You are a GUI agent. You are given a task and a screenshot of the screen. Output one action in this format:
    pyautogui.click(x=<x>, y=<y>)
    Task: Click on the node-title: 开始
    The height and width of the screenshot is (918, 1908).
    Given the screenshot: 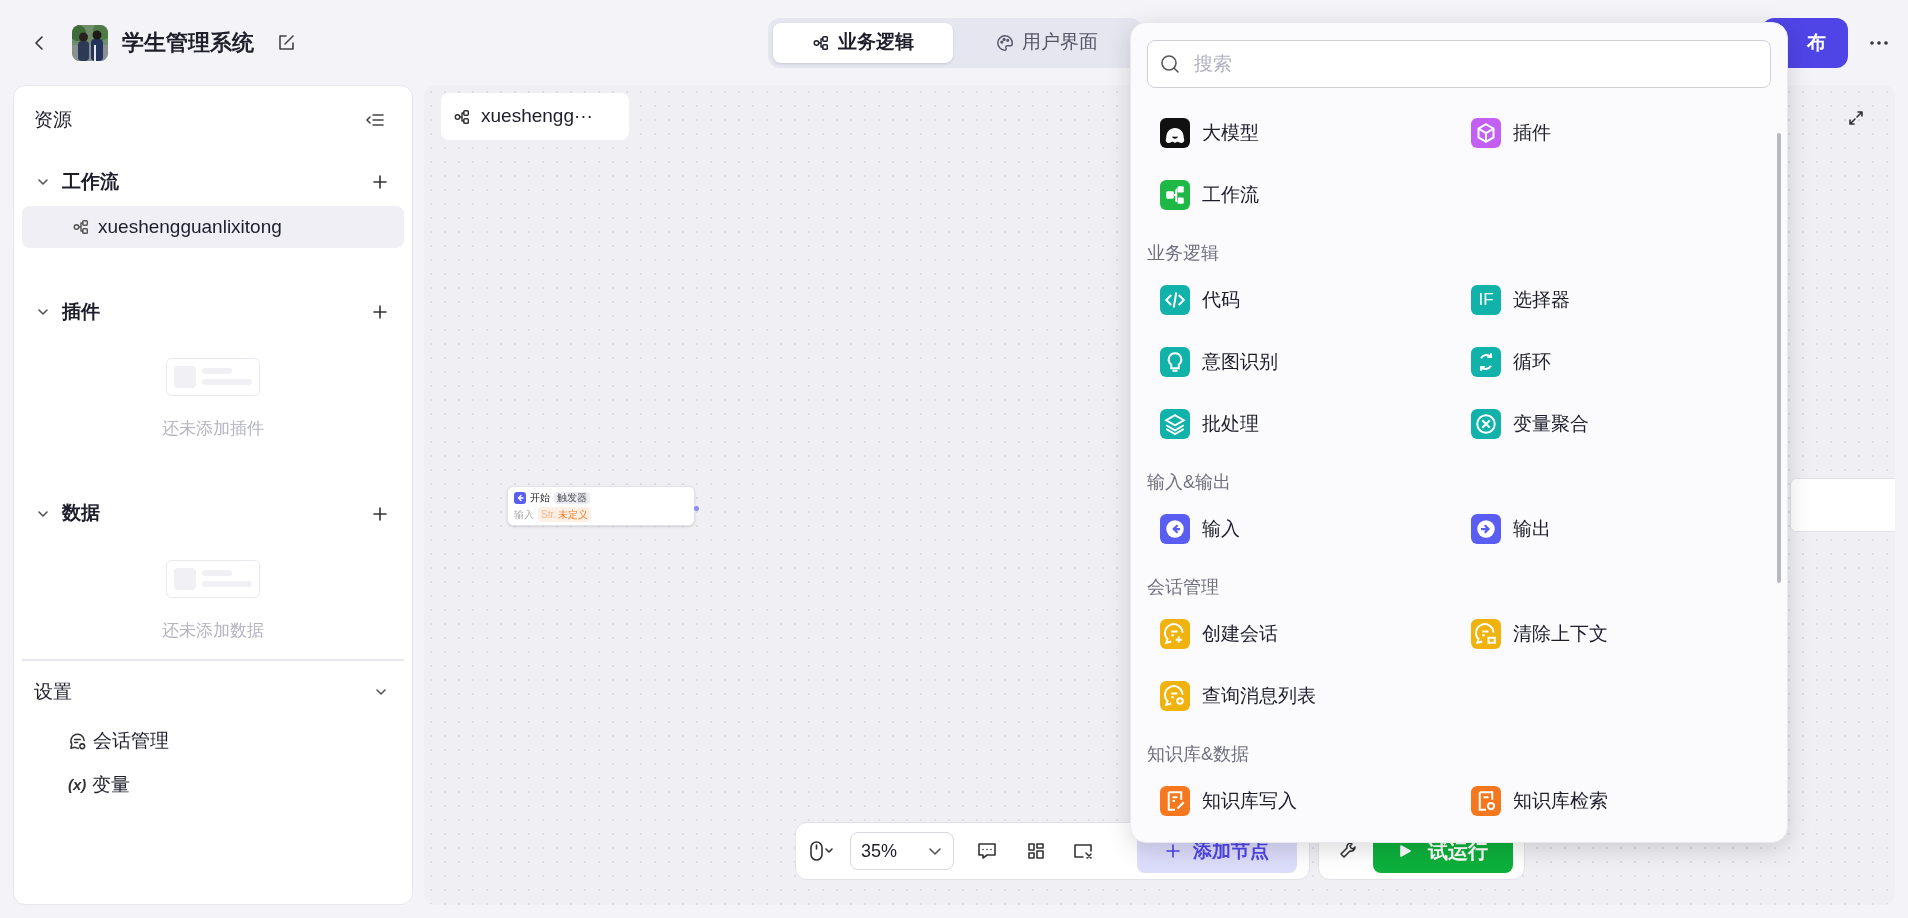 What is the action you would take?
    pyautogui.click(x=540, y=498)
    